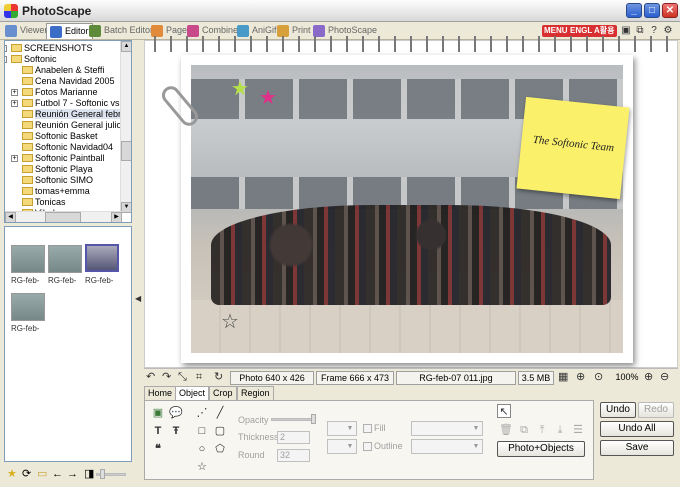 Image resolution: width=680 pixels, height=487 pixels. Describe the element at coordinates (57, 474) in the screenshot. I see `back-arrow-icon: ←` at that location.